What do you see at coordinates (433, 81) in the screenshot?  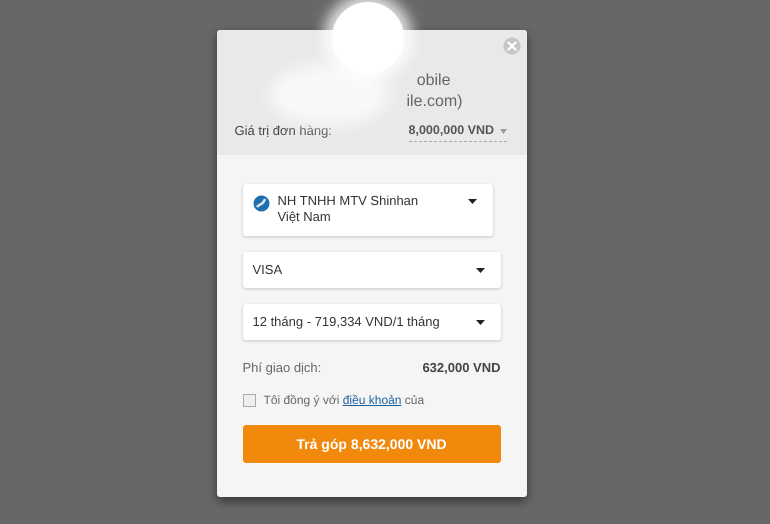 I see `shop-title: obile` at bounding box center [433, 81].